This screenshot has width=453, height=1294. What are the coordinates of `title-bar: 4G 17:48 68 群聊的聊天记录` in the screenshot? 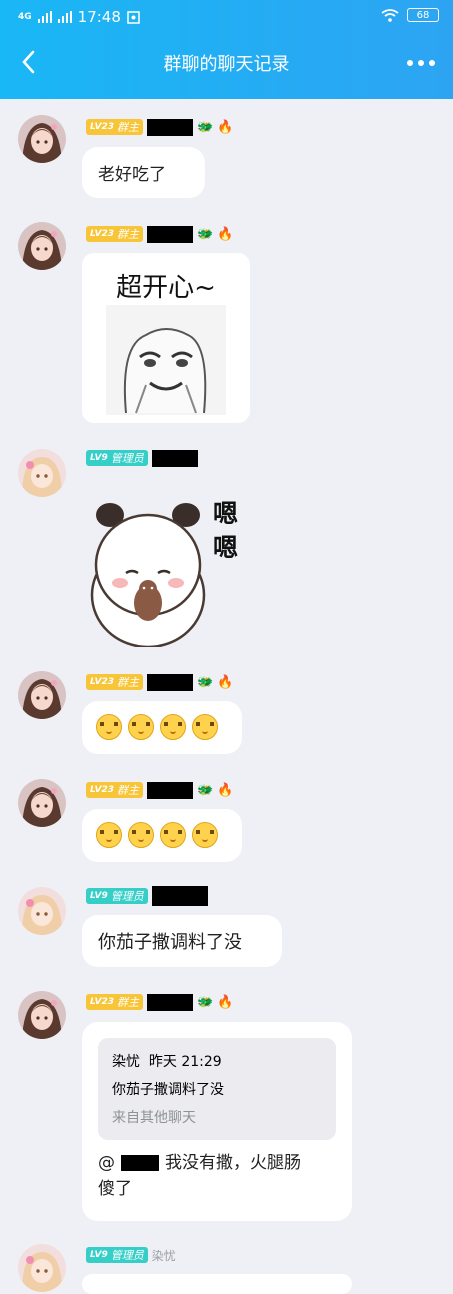 It's located at (226, 49).